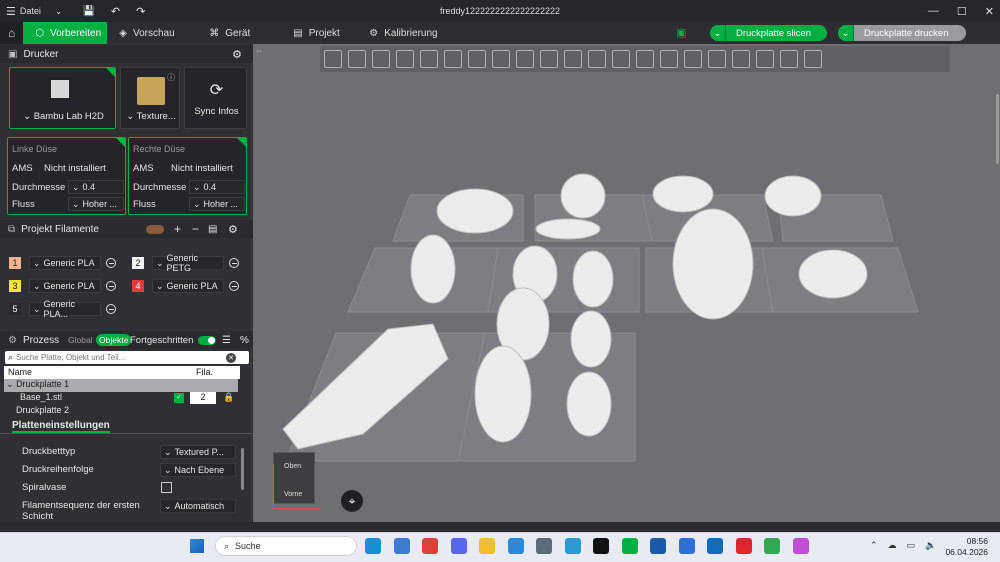  What do you see at coordinates (621, 59) in the screenshot?
I see `color-paint-icon` at bounding box center [621, 59].